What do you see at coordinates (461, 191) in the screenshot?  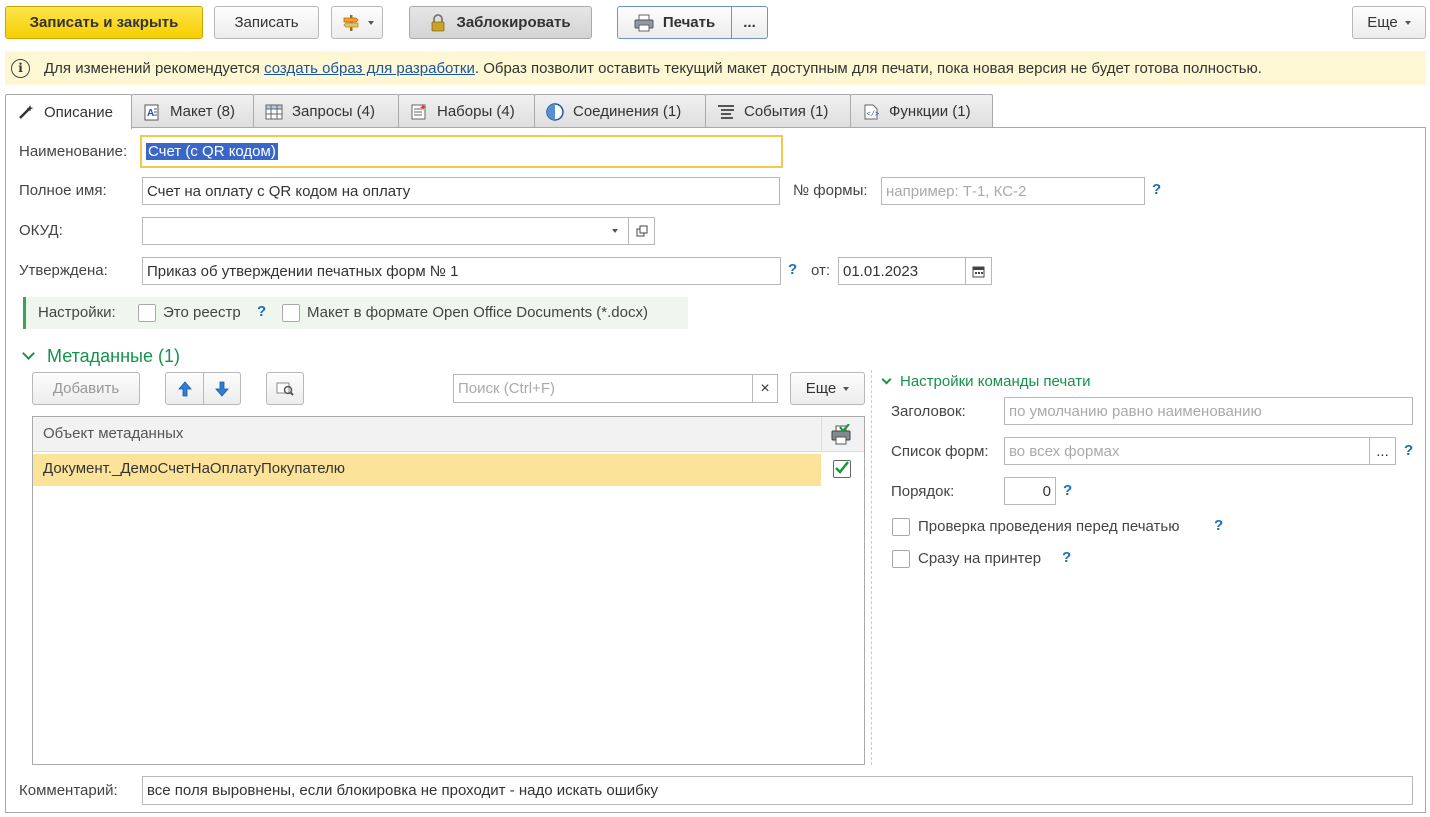 I see `fullname-field: Счет на оплату с QR кодом на оплату` at bounding box center [461, 191].